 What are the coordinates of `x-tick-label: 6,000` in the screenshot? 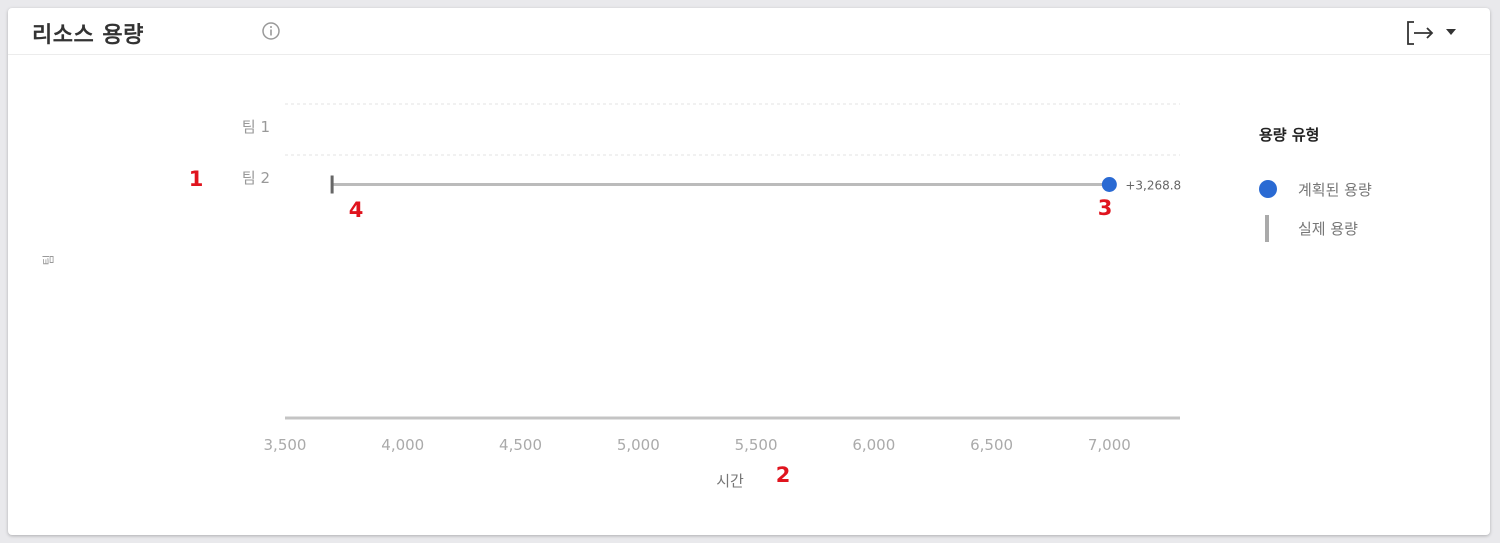 It's located at (873, 445).